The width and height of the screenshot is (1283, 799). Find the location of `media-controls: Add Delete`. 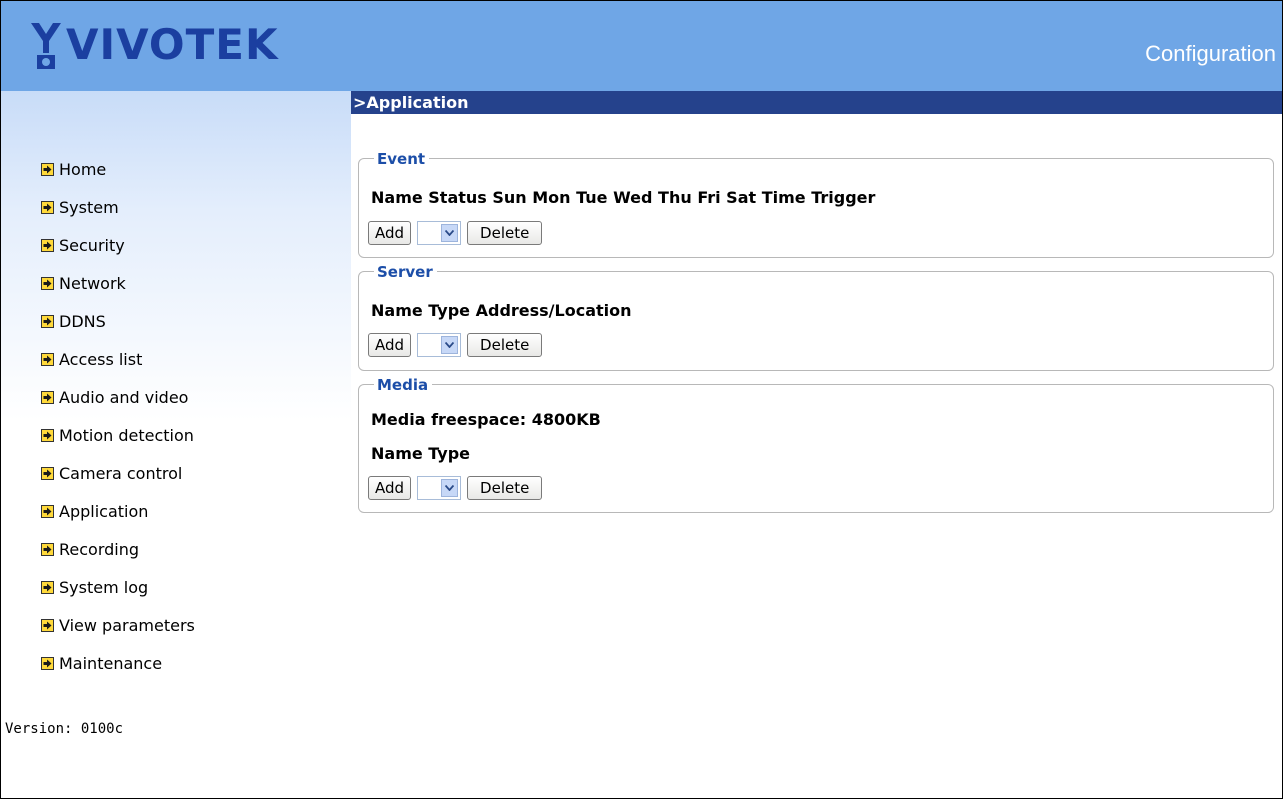

media-controls: Add Delete is located at coordinates (455, 488).